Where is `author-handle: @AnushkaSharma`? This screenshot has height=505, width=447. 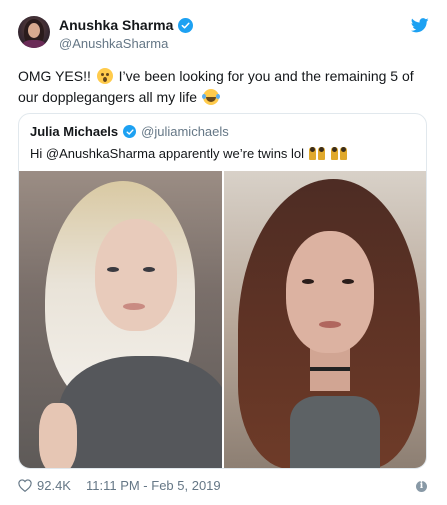 author-handle: @AnushkaSharma is located at coordinates (113, 43).